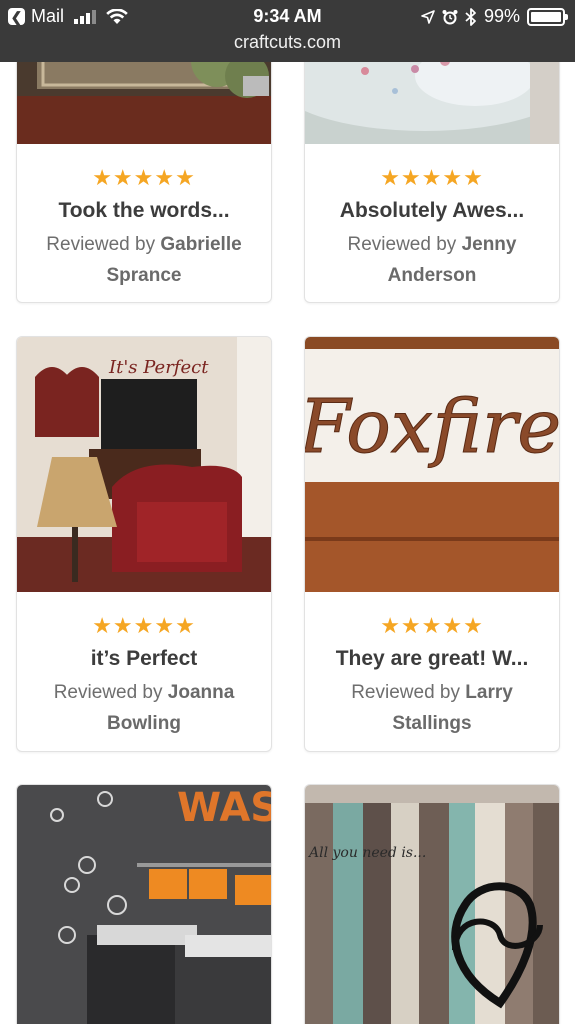 Image resolution: width=575 pixels, height=1024 pixels. What do you see at coordinates (158, 367) in the screenshot?
I see `photo-wall-text: It's Perfect` at bounding box center [158, 367].